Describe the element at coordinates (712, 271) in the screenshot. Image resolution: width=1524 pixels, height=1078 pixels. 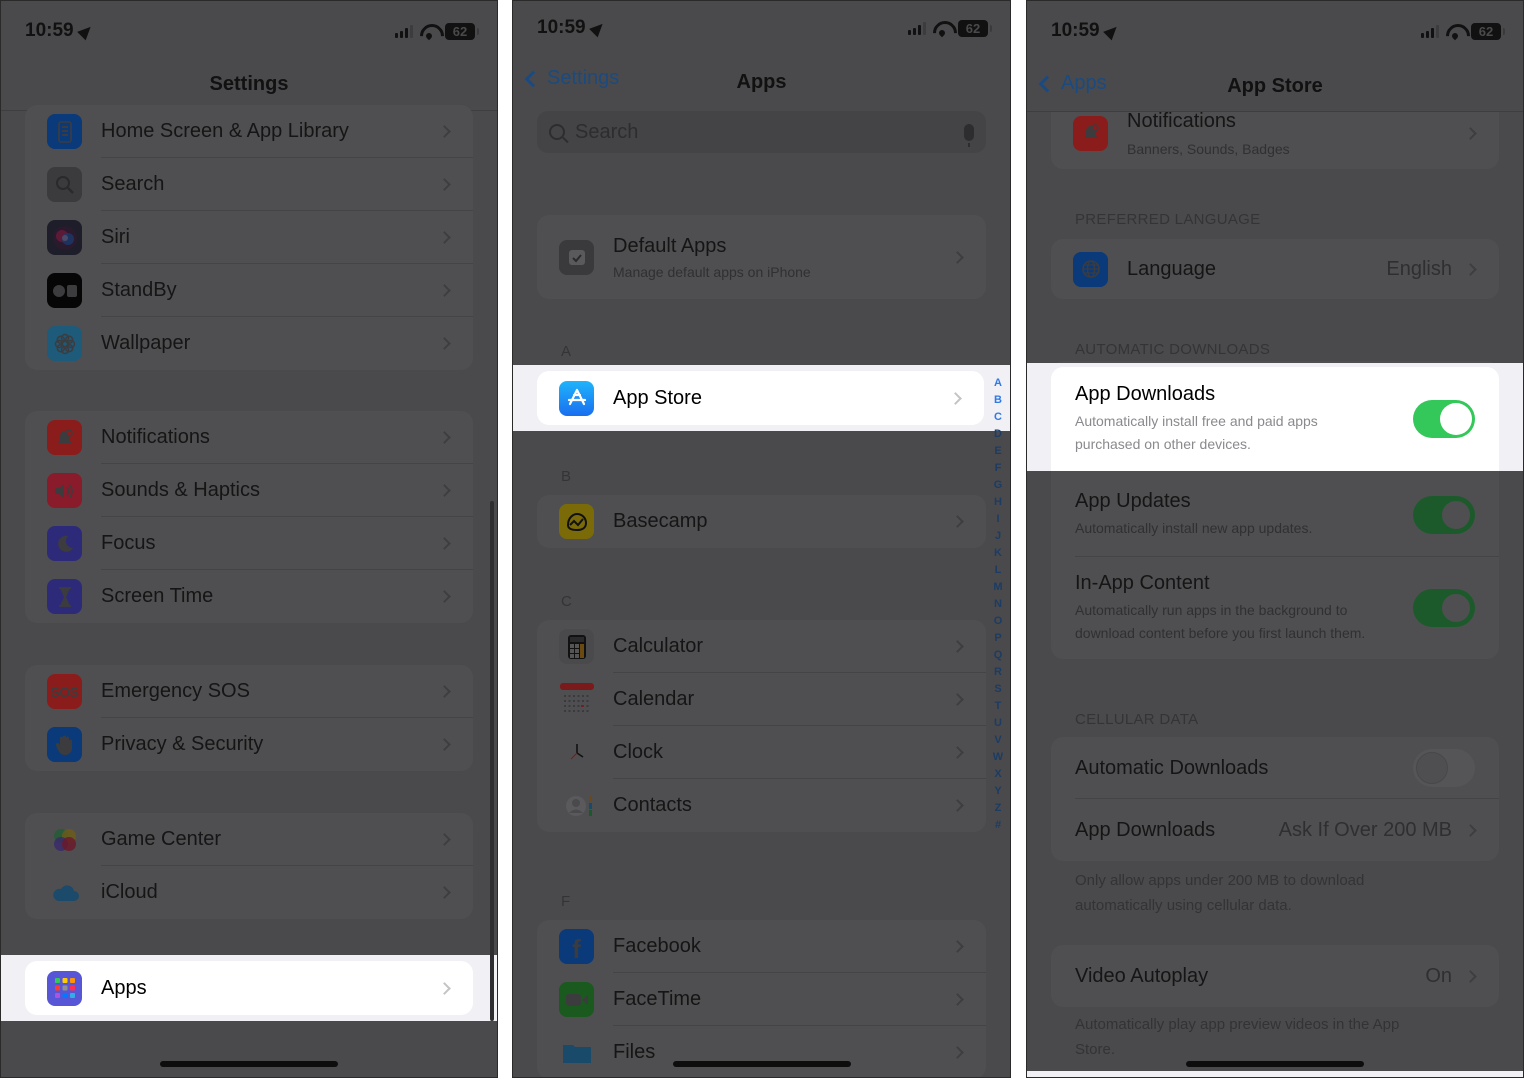
I see `default-apps-subtitle: Manage default apps on iPhone` at that location.